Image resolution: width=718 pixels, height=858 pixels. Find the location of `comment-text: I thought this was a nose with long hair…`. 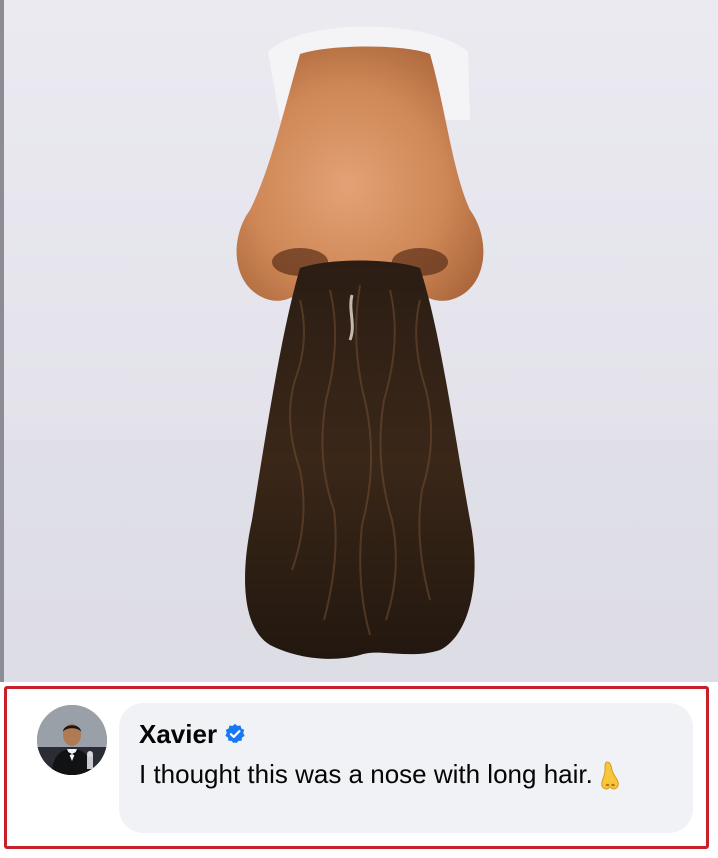

comment-text: I thought this was a nose with long hair… is located at coordinates (366, 774).